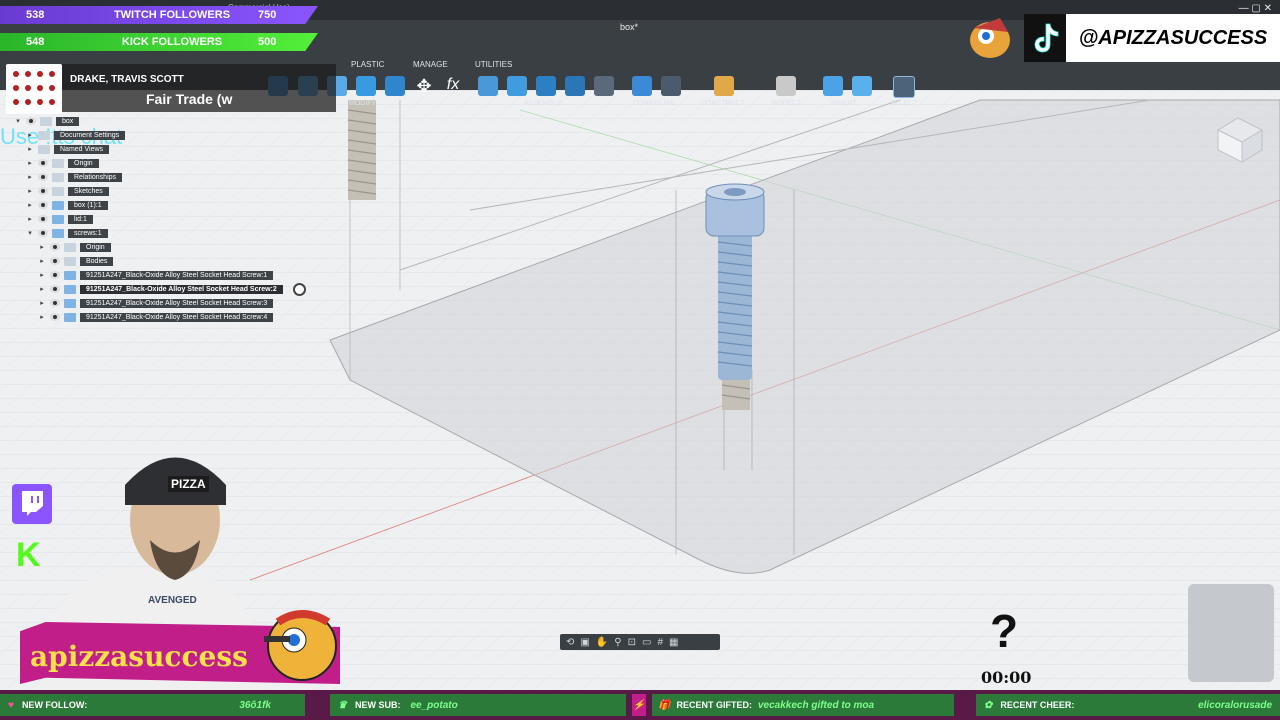 The height and width of the screenshot is (720, 1280). I want to click on align-icon, so click(395, 86).